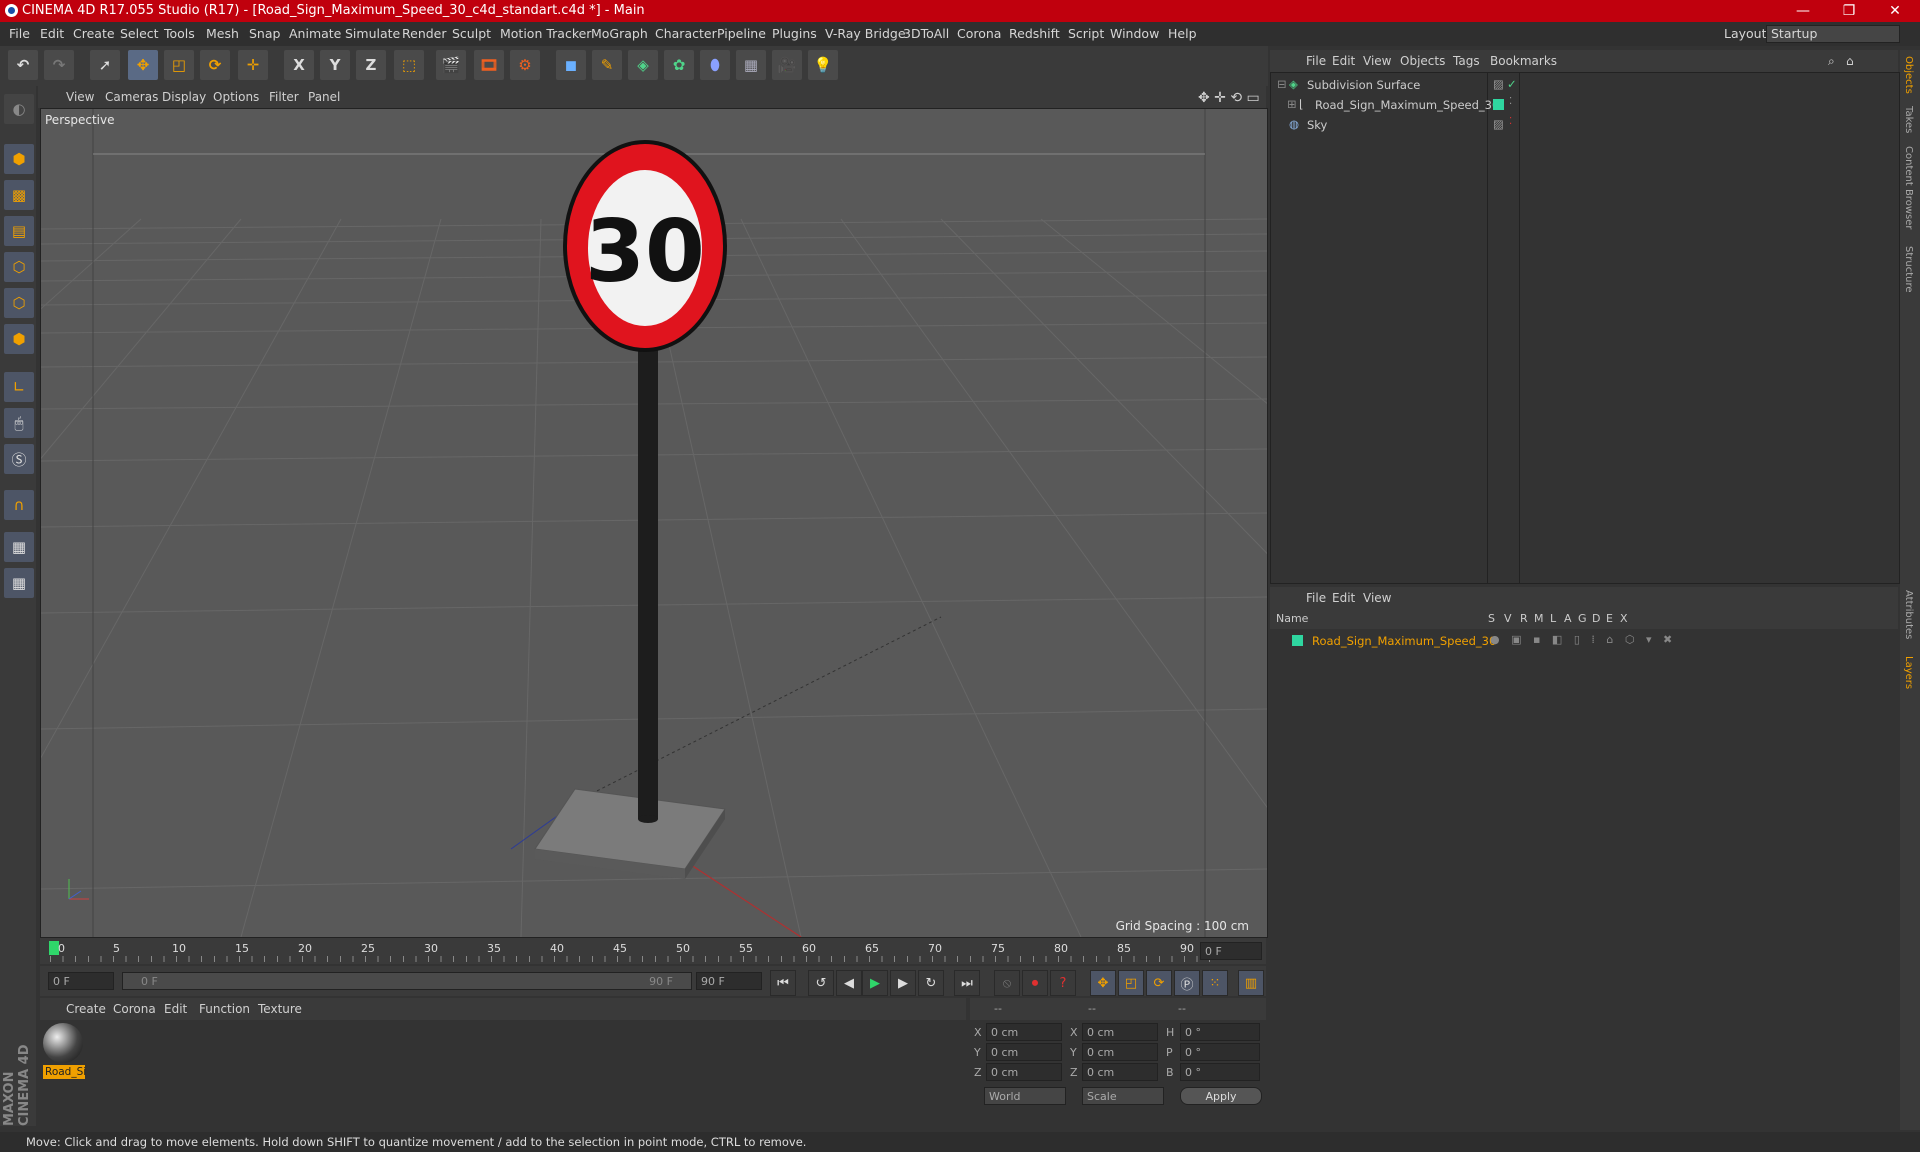 The height and width of the screenshot is (1152, 1920). I want to click on snap-s-icon: Ⓢ, so click(19, 459).